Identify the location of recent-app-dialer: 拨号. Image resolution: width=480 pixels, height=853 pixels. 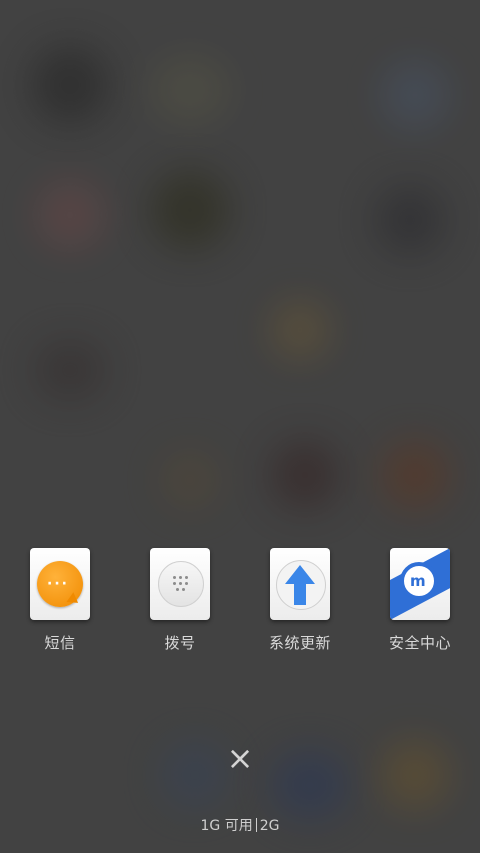
(180, 600).